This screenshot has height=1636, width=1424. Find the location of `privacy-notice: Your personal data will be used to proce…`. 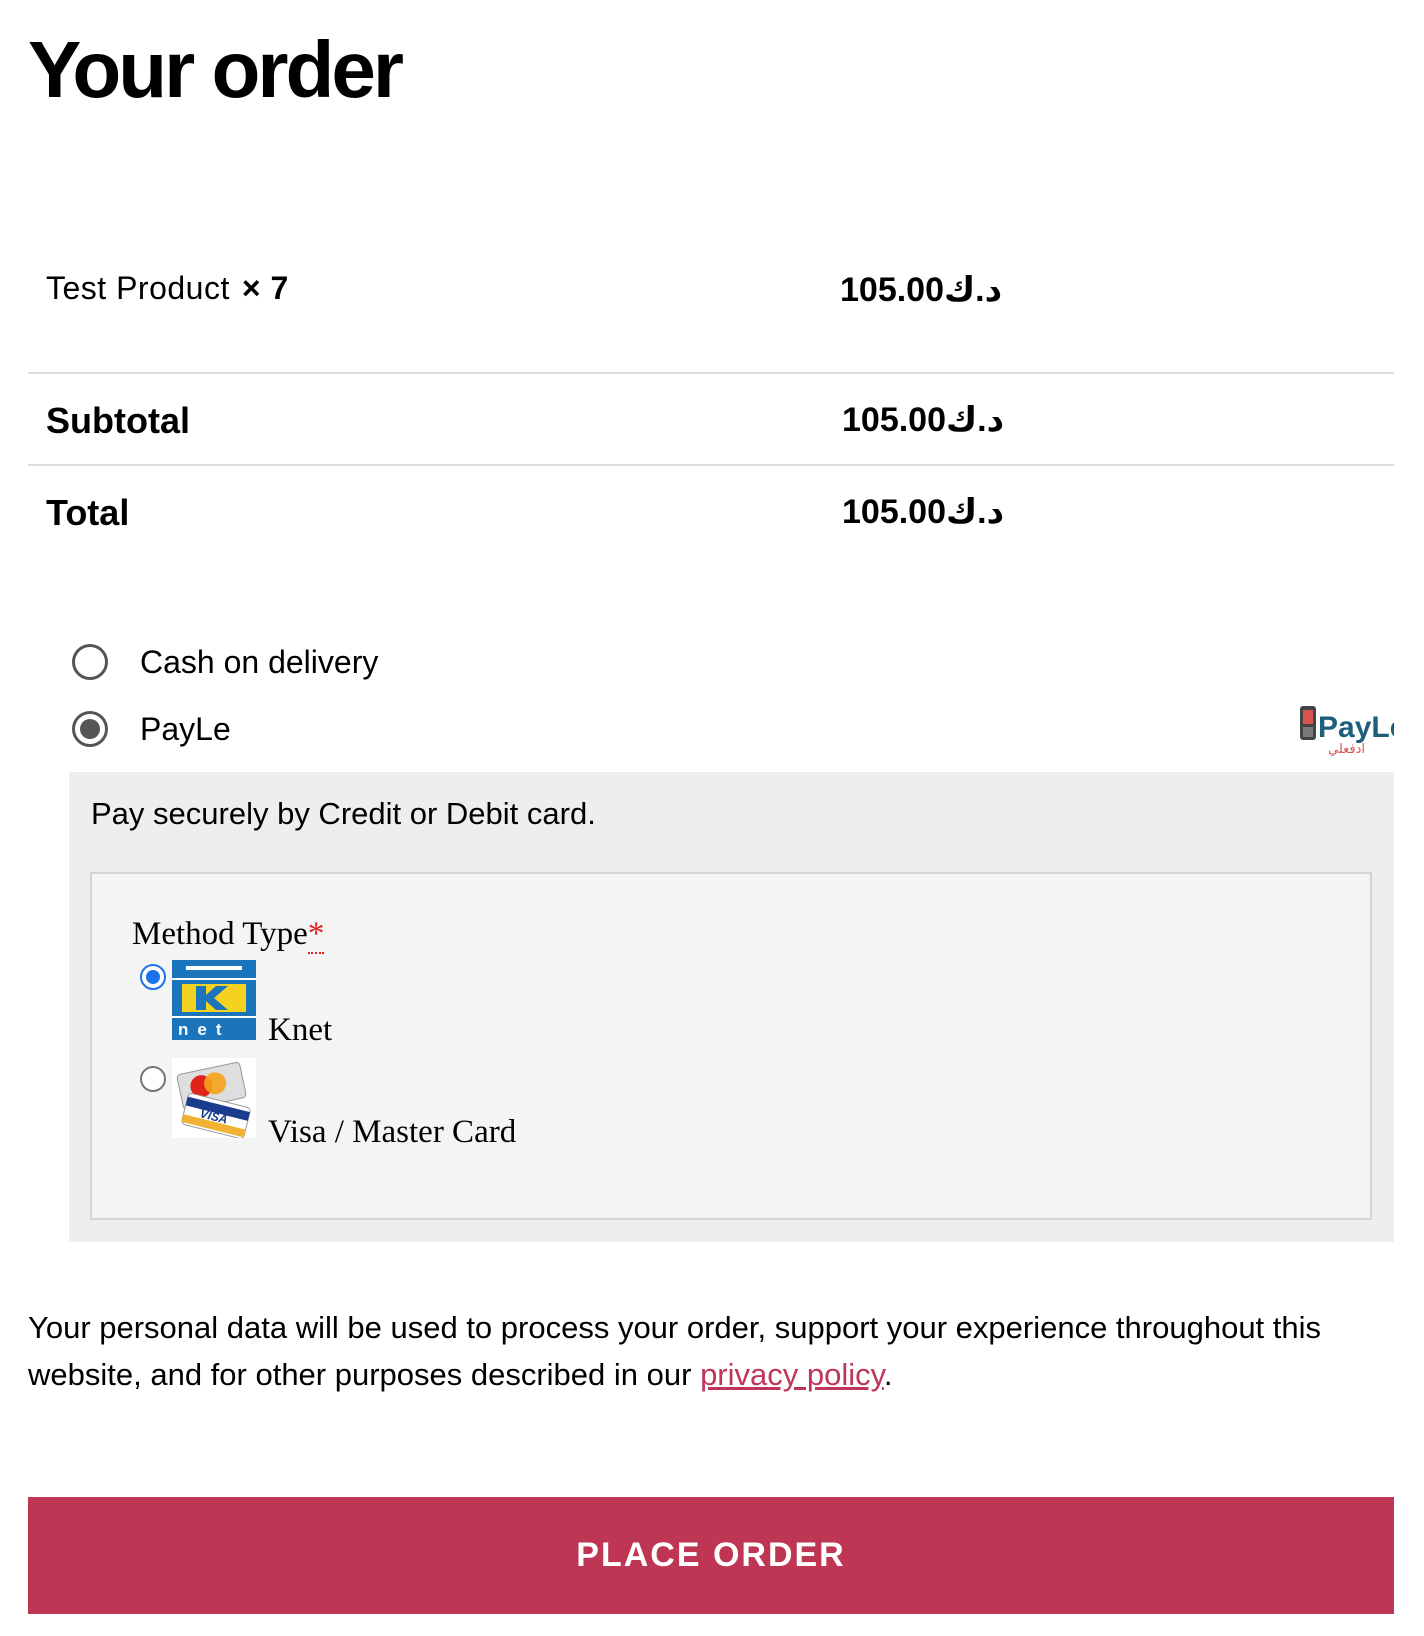

privacy-notice: Your personal data will be used to proce… is located at coordinates (675, 1351).